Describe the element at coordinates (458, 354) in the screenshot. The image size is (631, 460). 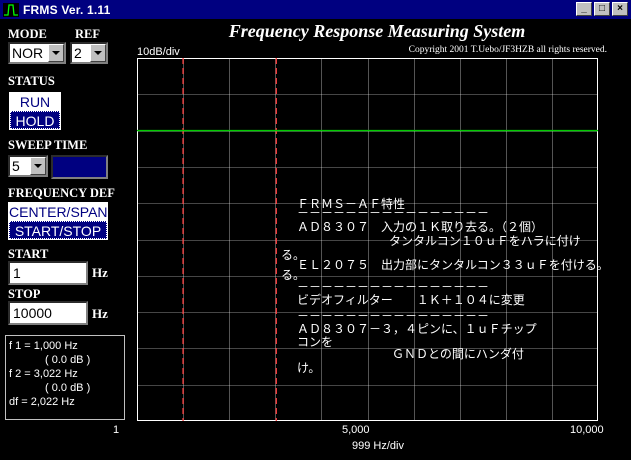
I see `note-line: ＧＮＤとの間にハンダ付` at that location.